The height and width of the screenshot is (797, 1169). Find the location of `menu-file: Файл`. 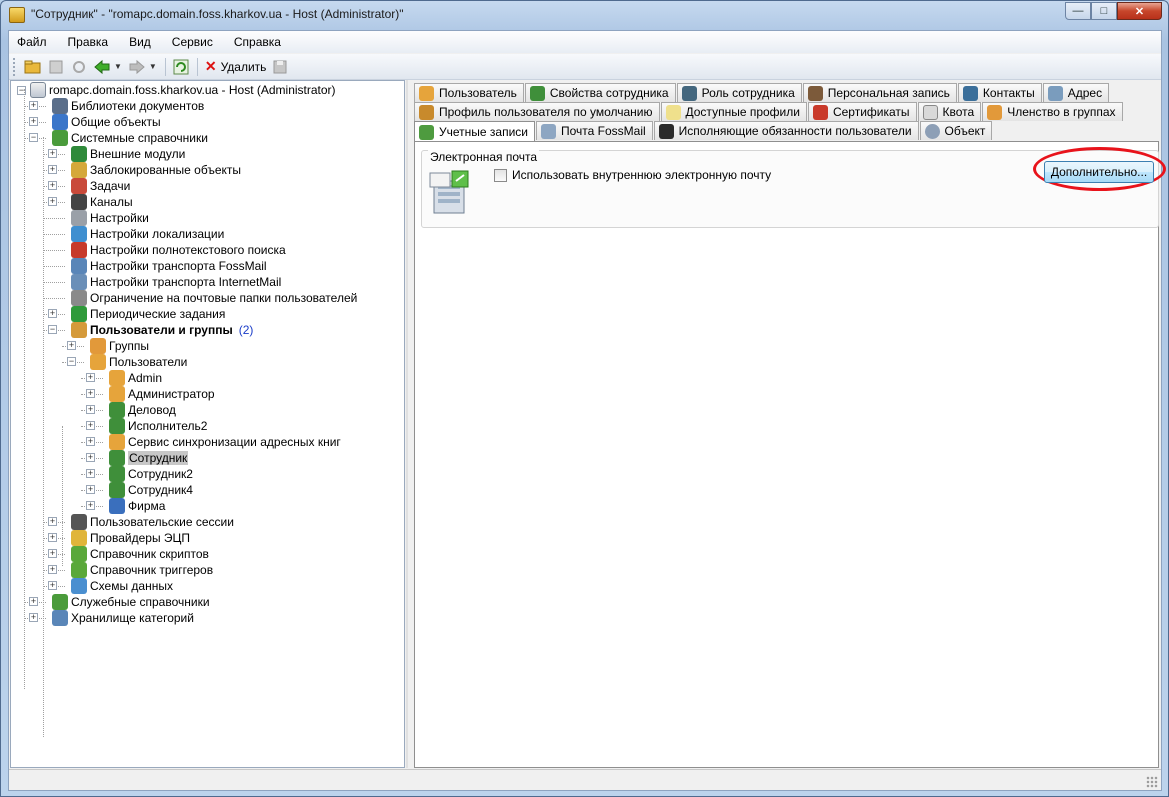

menu-file: Файл is located at coordinates (32, 42).